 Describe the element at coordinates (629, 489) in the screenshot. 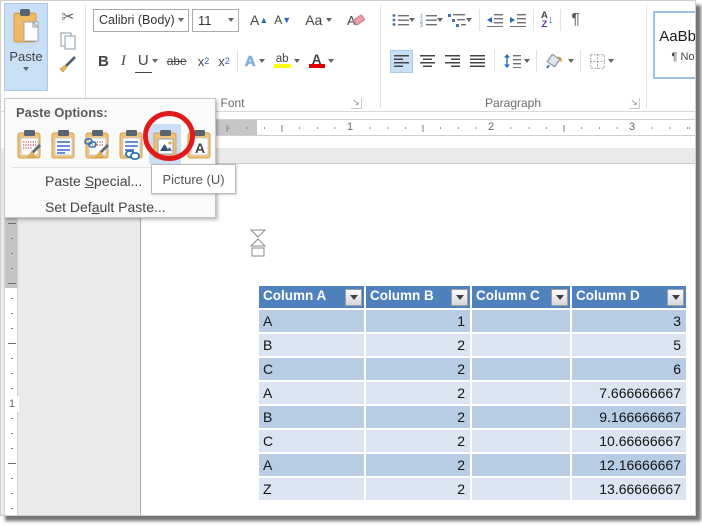

I see `cell: 13.66666667` at that location.